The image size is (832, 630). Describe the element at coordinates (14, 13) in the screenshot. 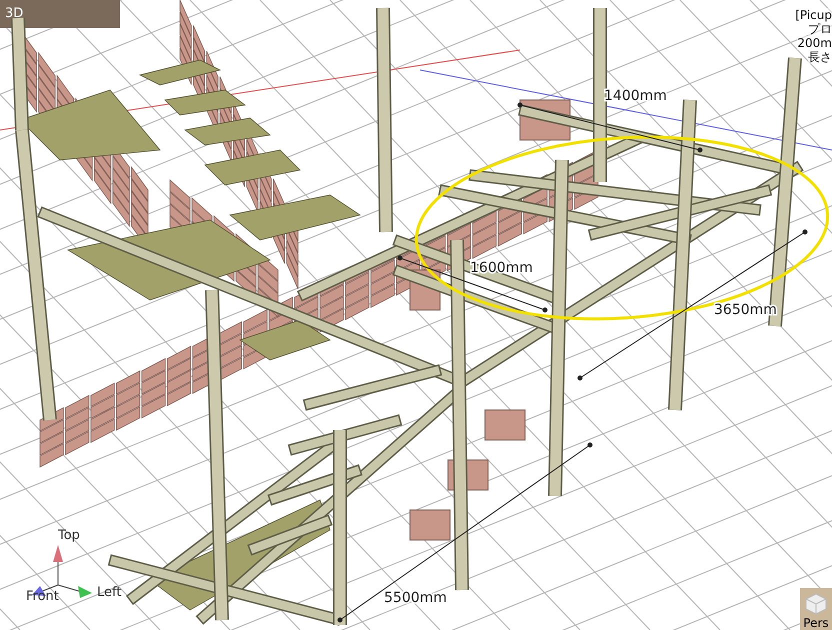

I see `view-mode-label: 3D` at that location.